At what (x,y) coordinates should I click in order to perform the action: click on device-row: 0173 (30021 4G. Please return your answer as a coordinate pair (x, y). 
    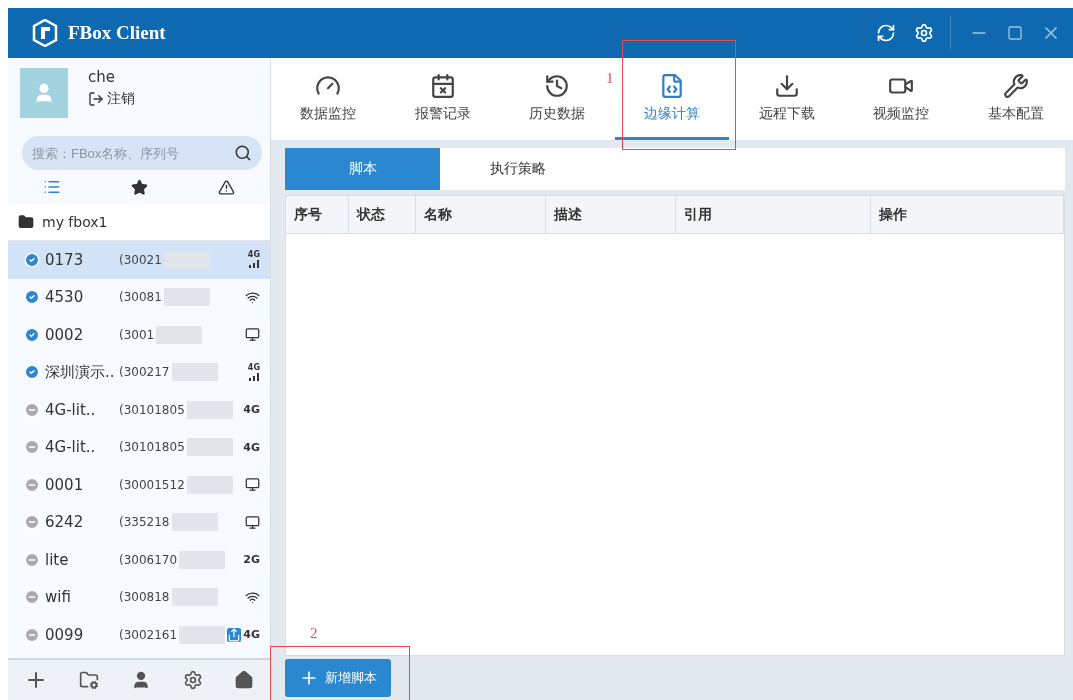
    Looking at the image, I should click on (139, 260).